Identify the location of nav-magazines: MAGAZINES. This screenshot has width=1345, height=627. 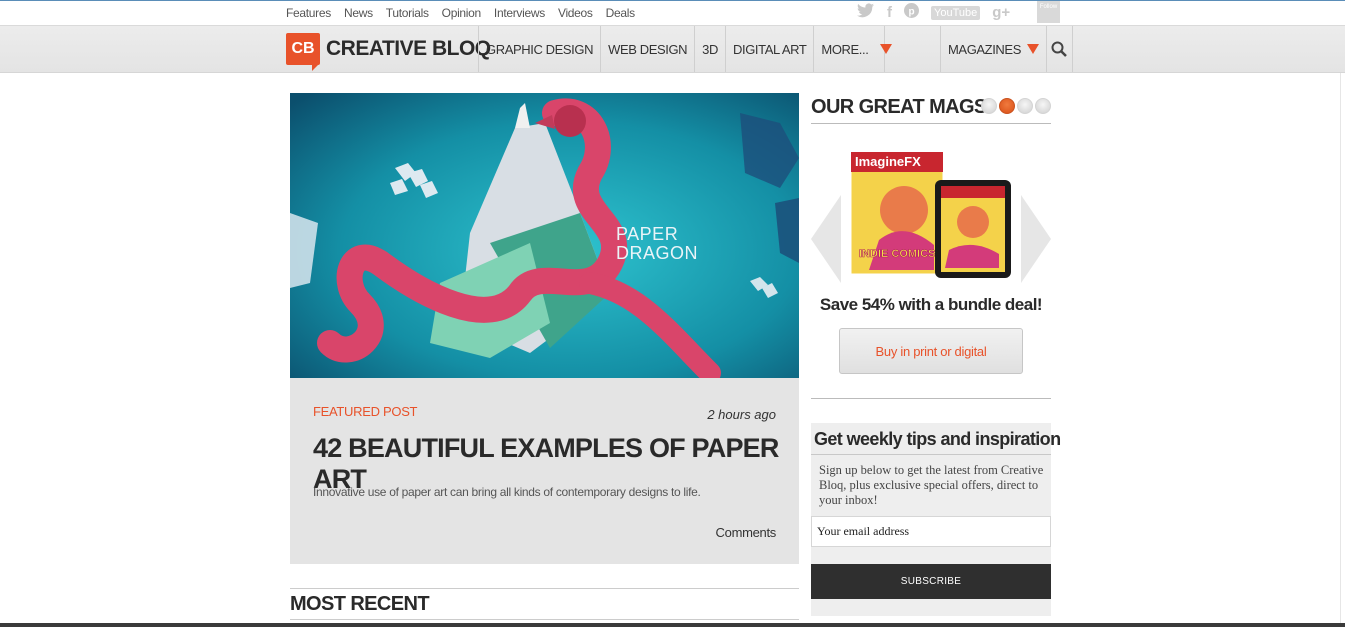
(993, 49).